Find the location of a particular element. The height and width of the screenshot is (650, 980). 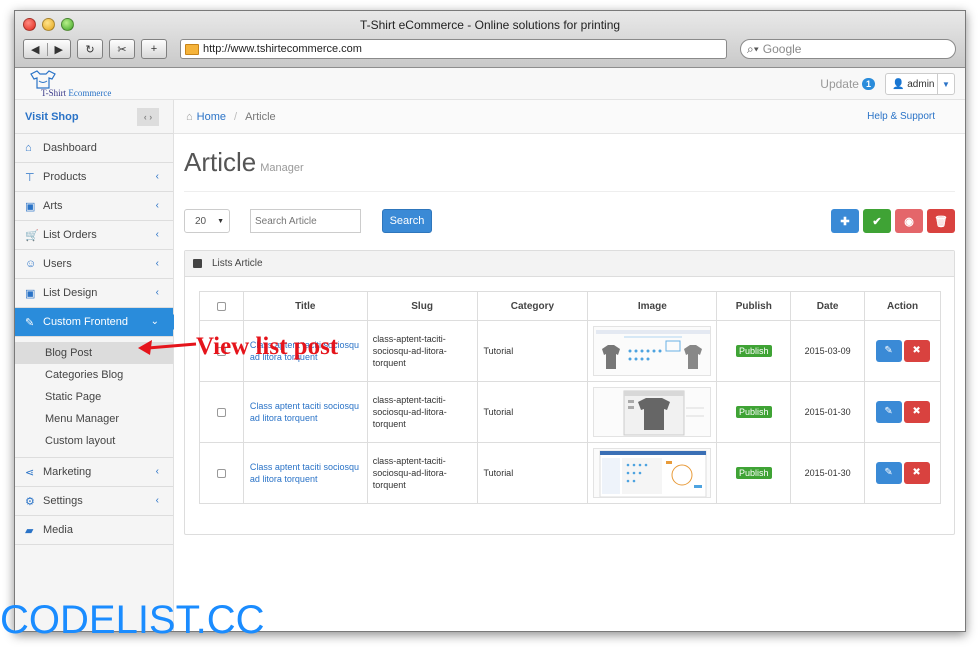

sidebar-item-list-orders: 🛒 List Orders ‹ is located at coordinates (94, 235).